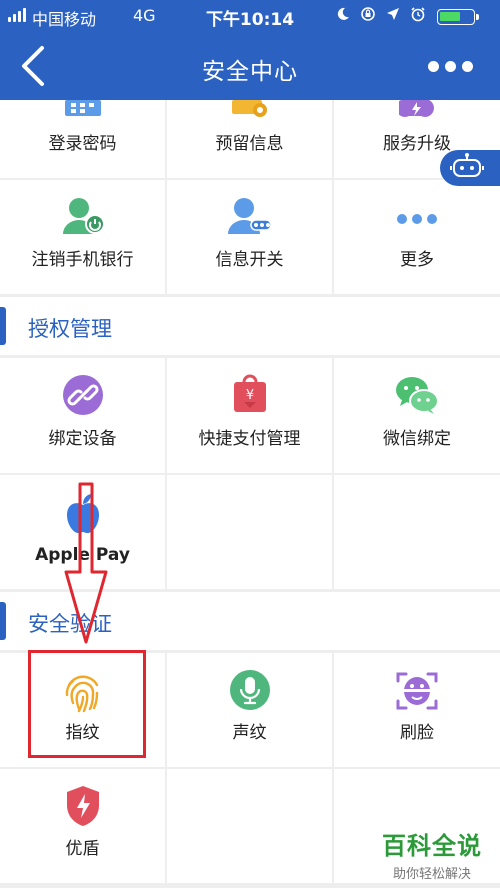  Describe the element at coordinates (249, 144) in the screenshot. I see `grid-item-label: 预留信息` at that location.